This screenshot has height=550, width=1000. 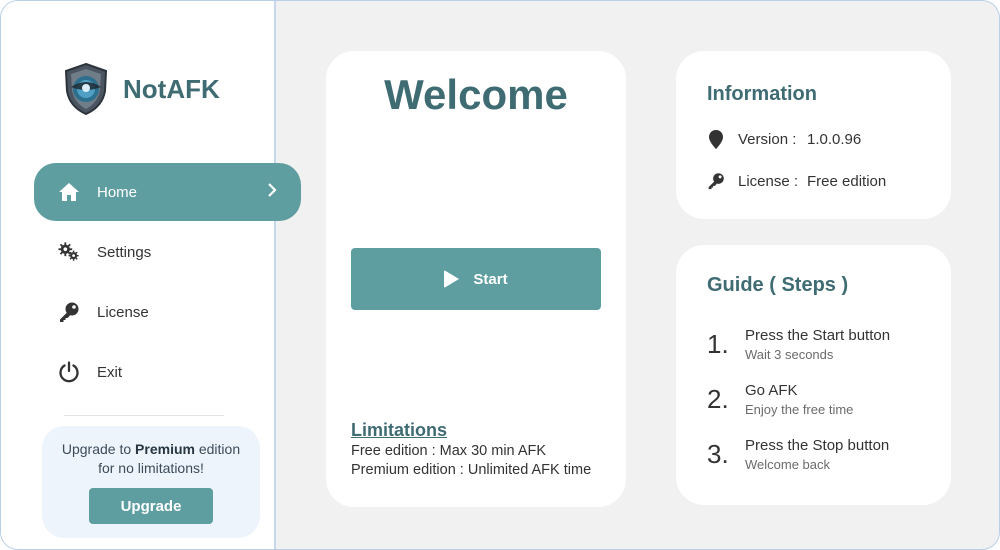 I want to click on guide-title: Guide ( Steps ), so click(x=778, y=285).